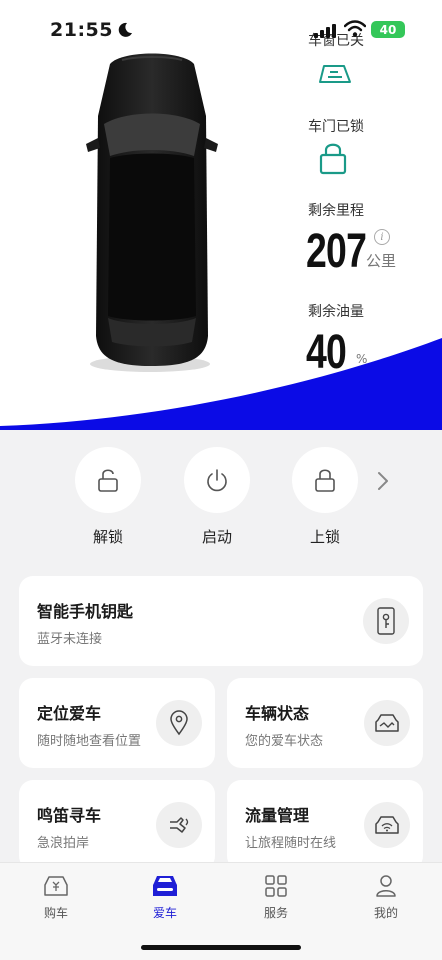 The image size is (442, 960). Describe the element at coordinates (56, 886) in the screenshot. I see `buy-car-icon` at that location.